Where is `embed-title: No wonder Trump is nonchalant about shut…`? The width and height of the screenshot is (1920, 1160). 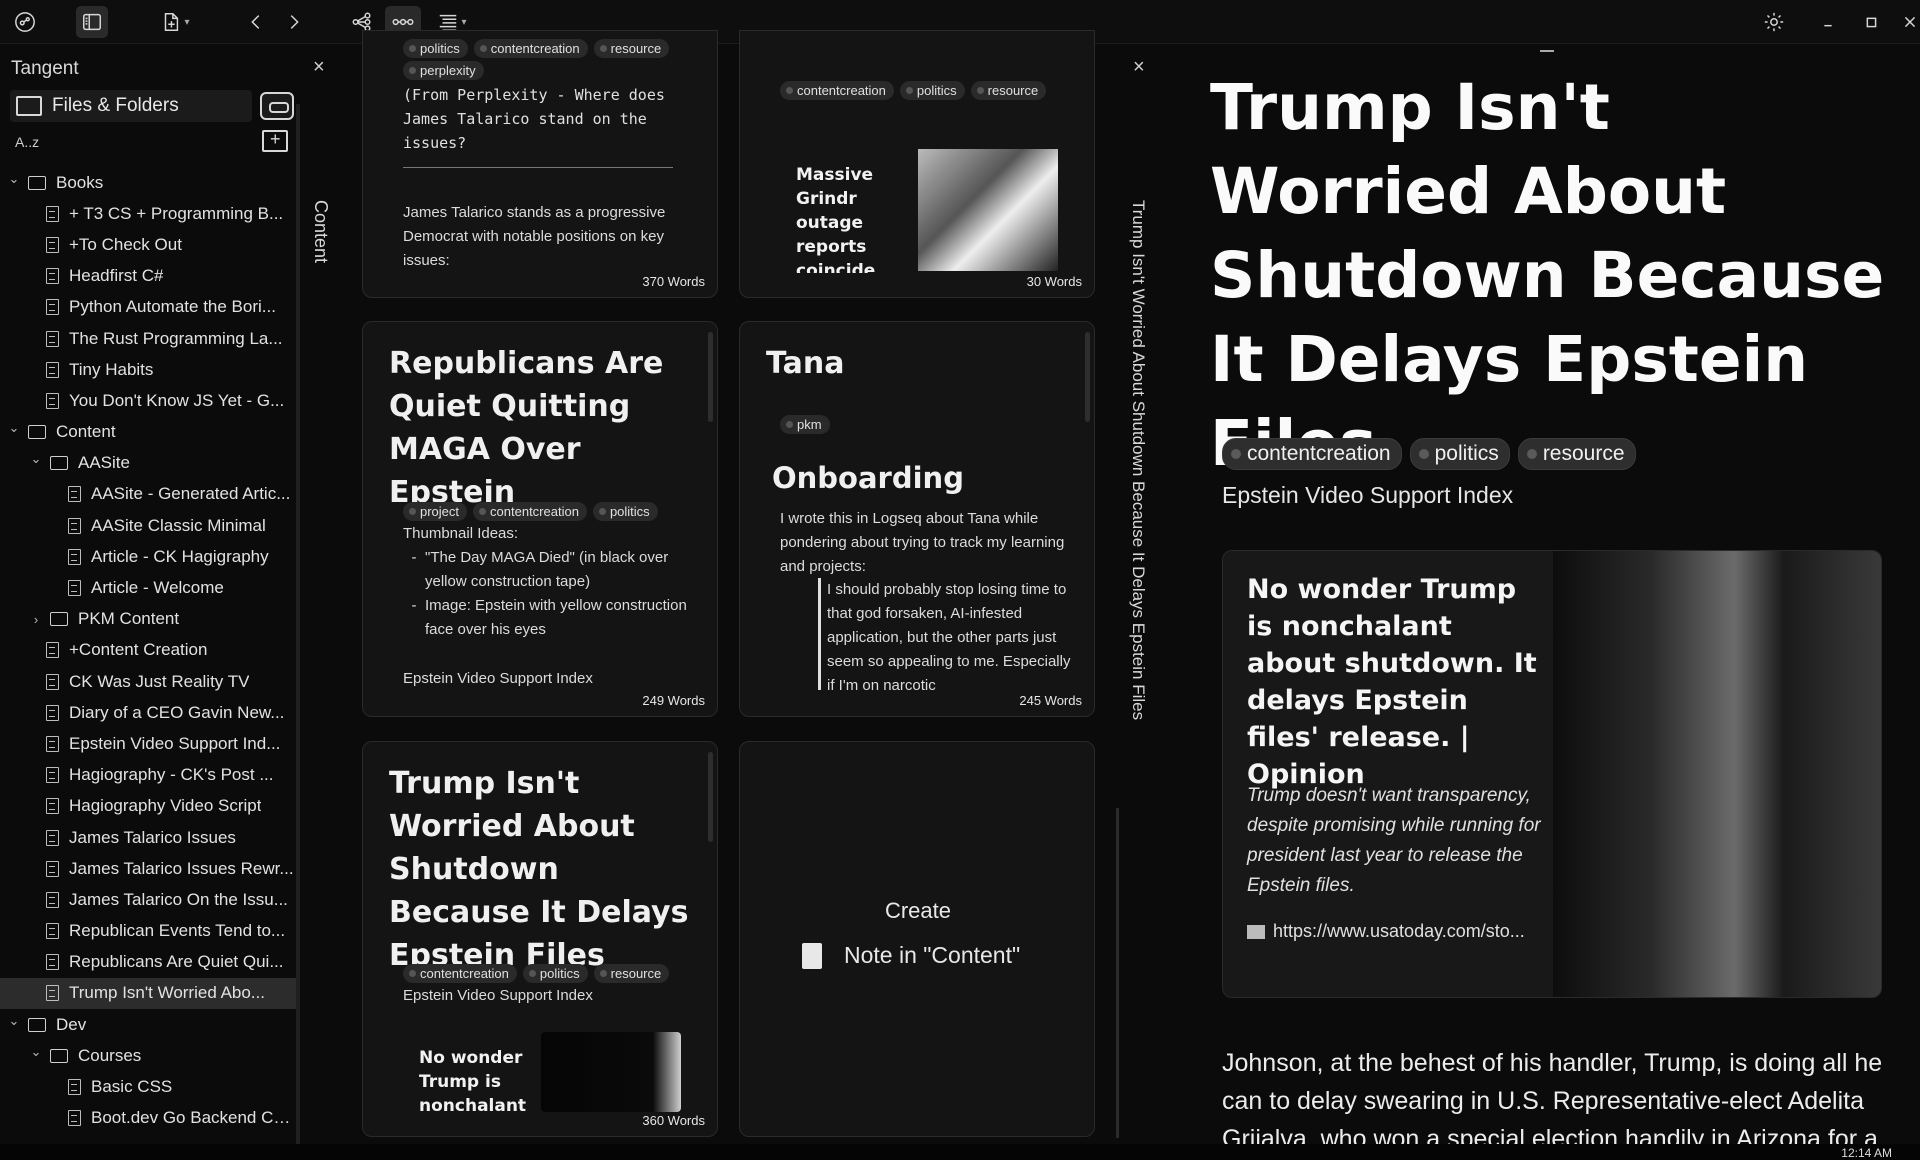 embed-title: No wonder Trump is nonchalant about shut… is located at coordinates (1392, 682).